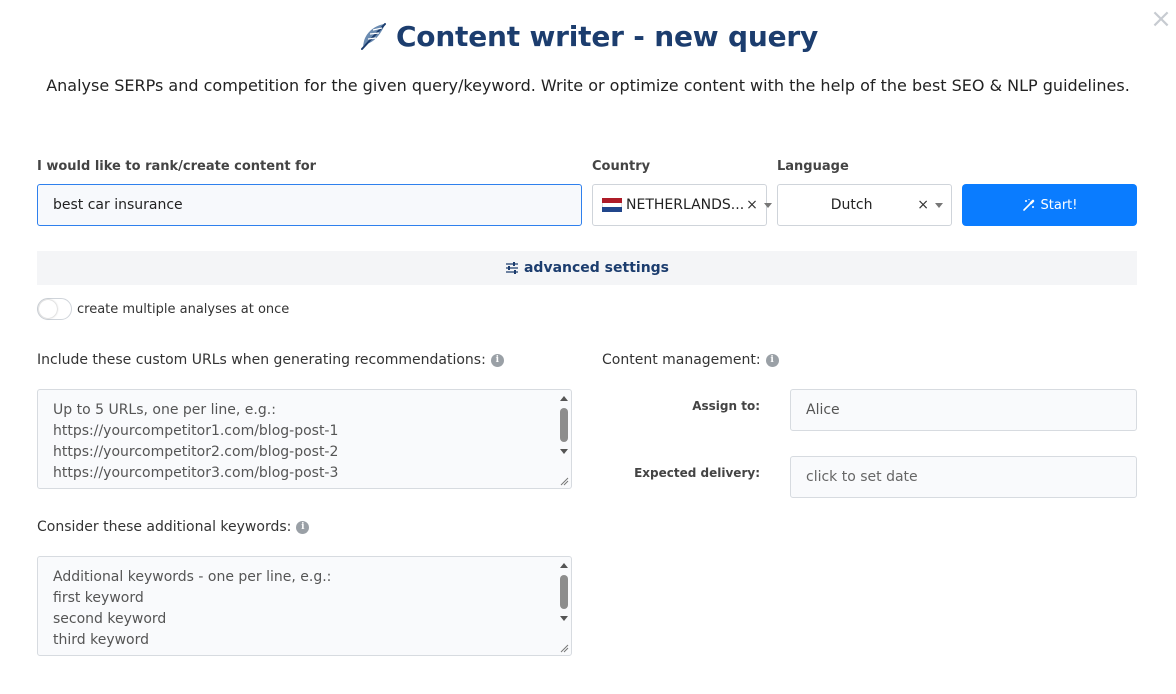 This screenshot has height=694, width=1176. I want to click on toggle-knob, so click(48, 309).